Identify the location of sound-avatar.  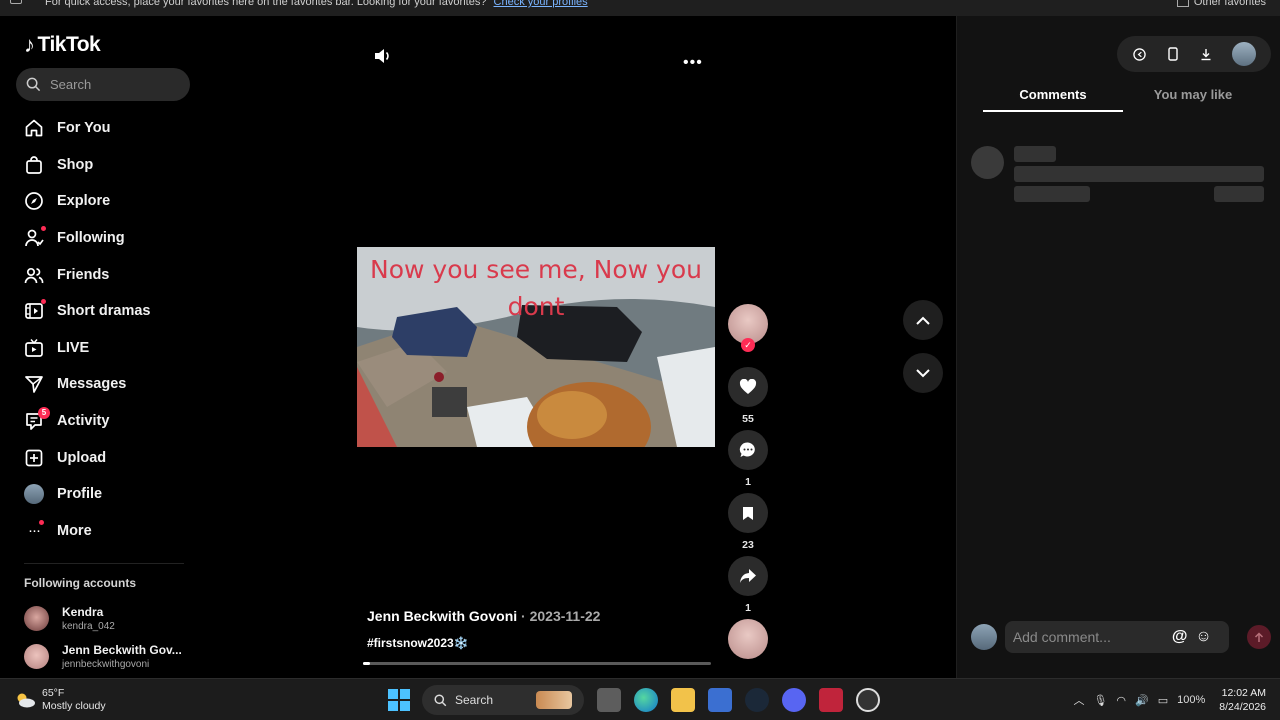
(748, 639).